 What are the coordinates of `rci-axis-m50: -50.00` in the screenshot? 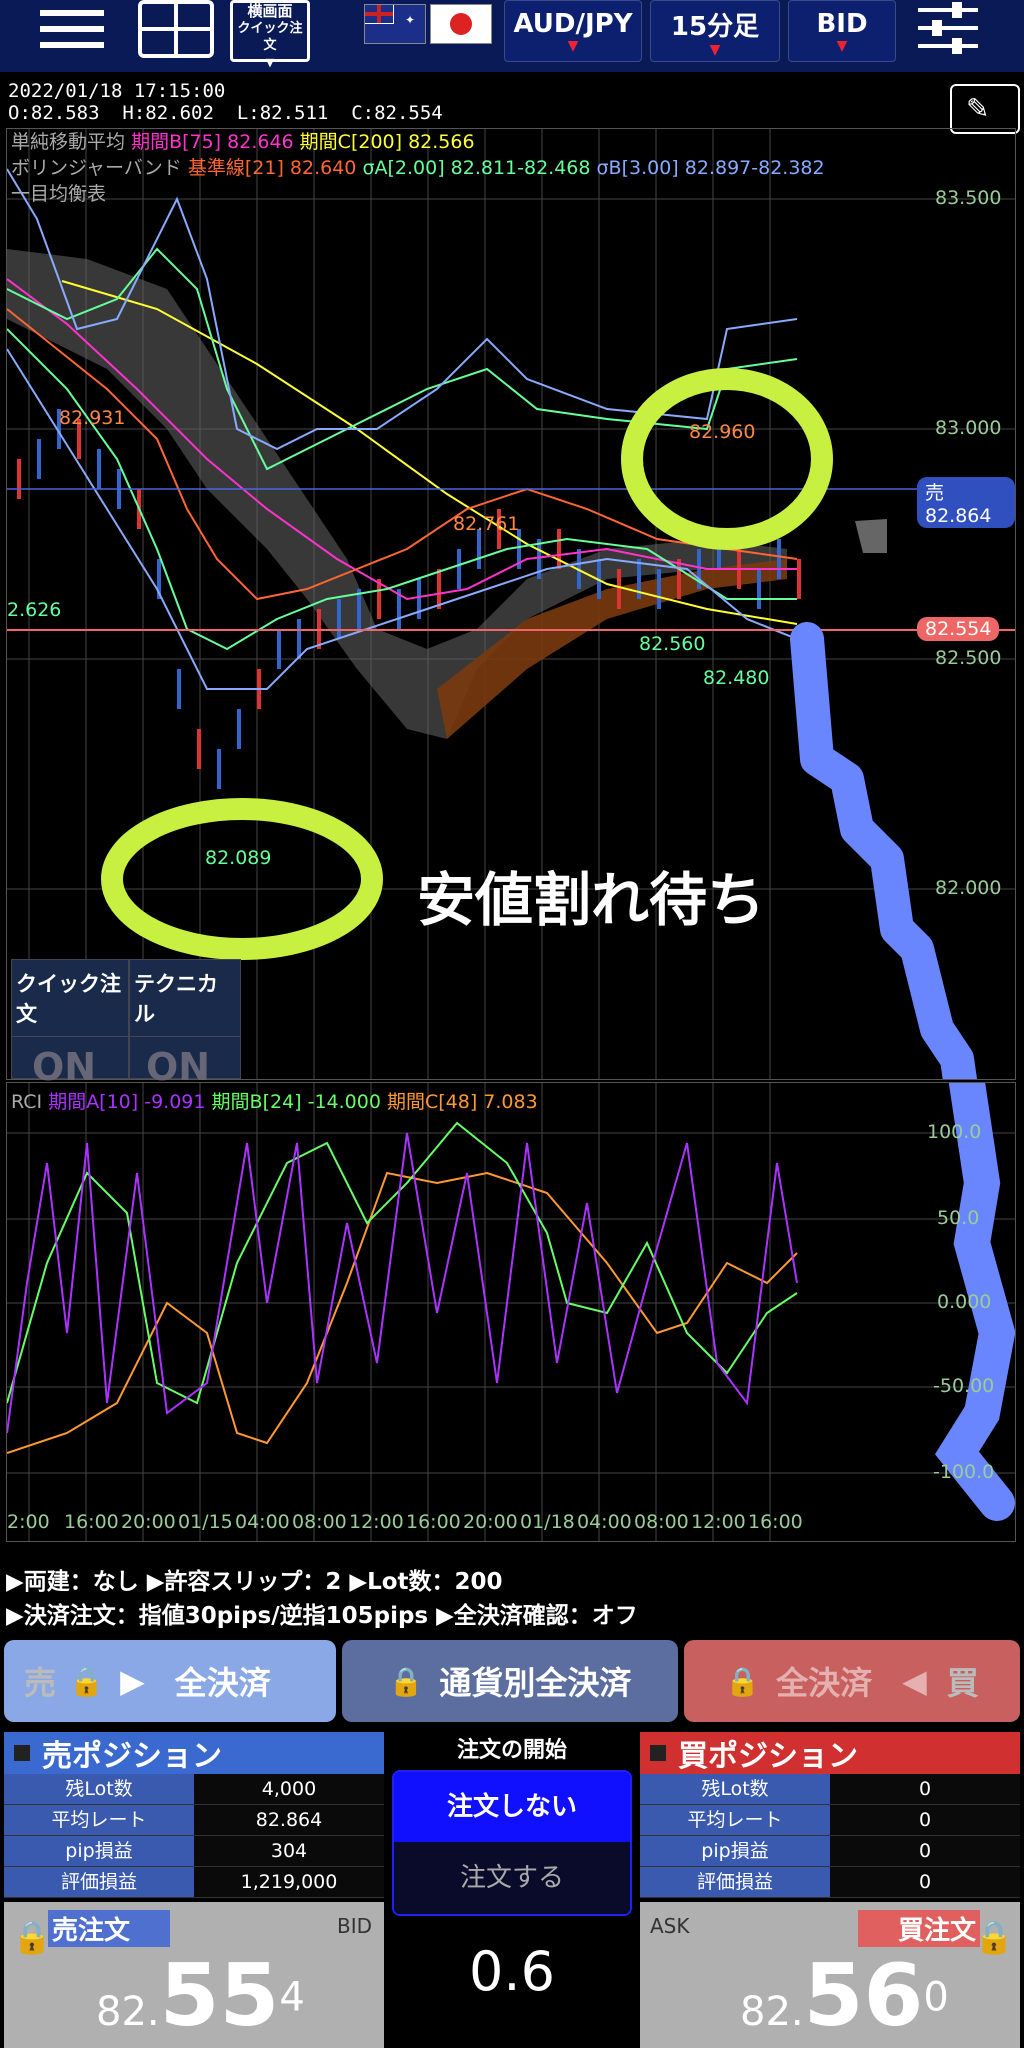 It's located at (964, 1386).